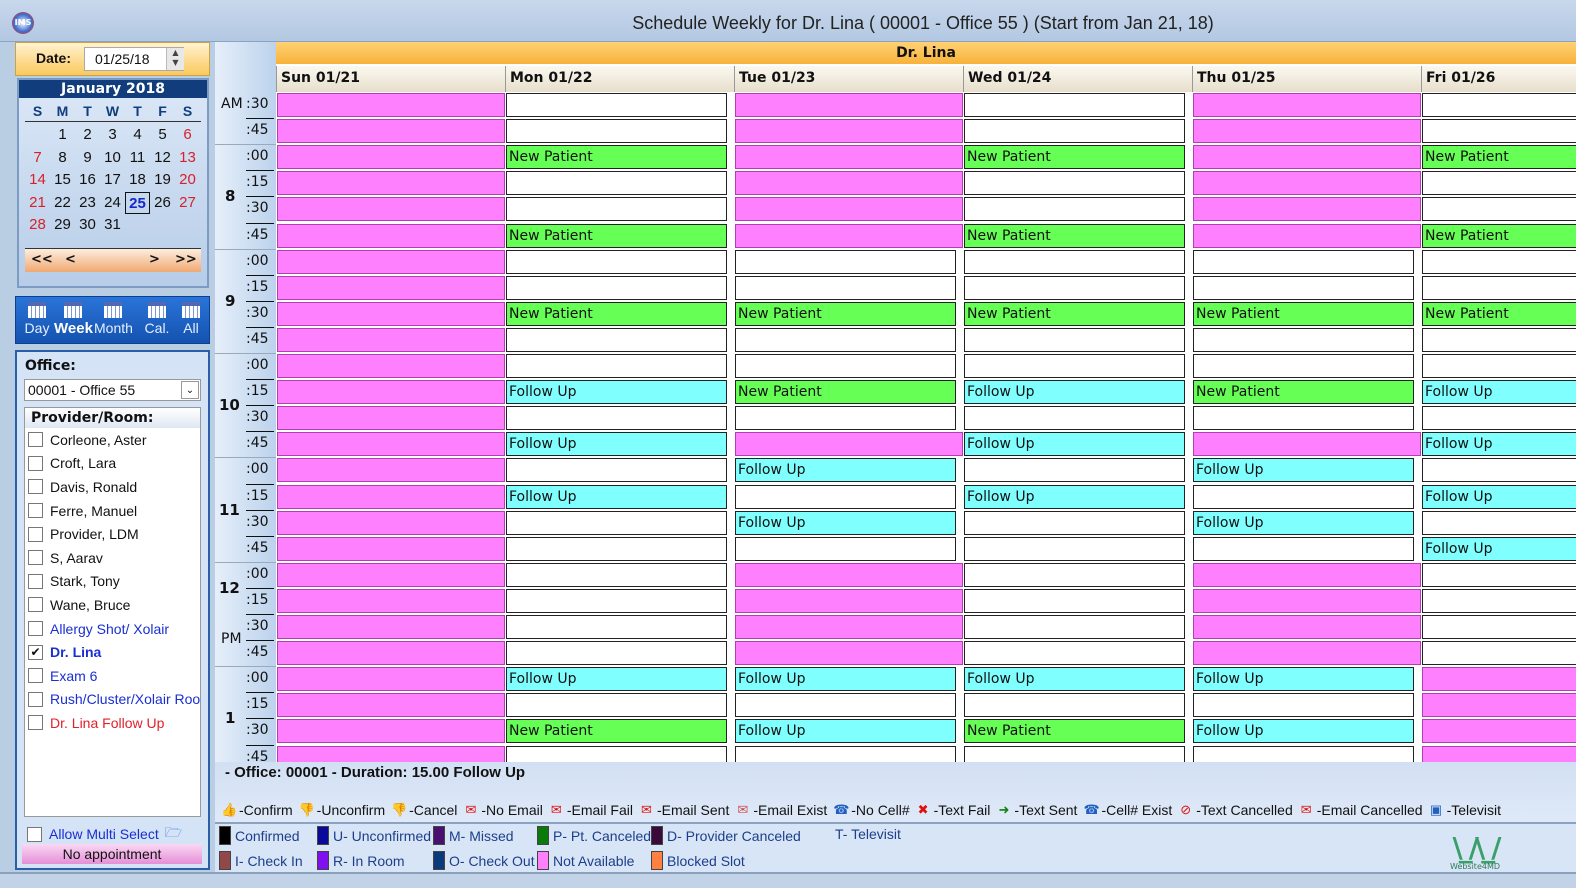 The width and height of the screenshot is (1576, 888). What do you see at coordinates (112, 652) in the screenshot?
I see `provider-item: ✔ Dr. Lina` at bounding box center [112, 652].